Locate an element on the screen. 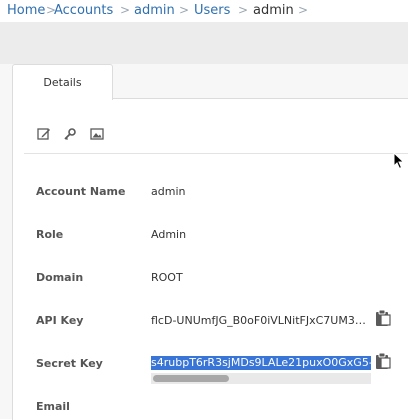 The image size is (408, 420). secret-key-scrollbar is located at coordinates (261, 378).